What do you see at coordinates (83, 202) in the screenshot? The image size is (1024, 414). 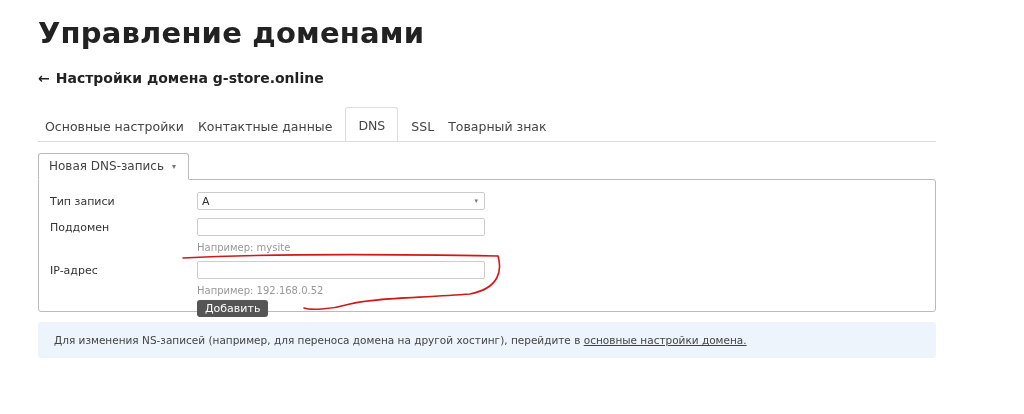 I see `field-label: Тип записи` at bounding box center [83, 202].